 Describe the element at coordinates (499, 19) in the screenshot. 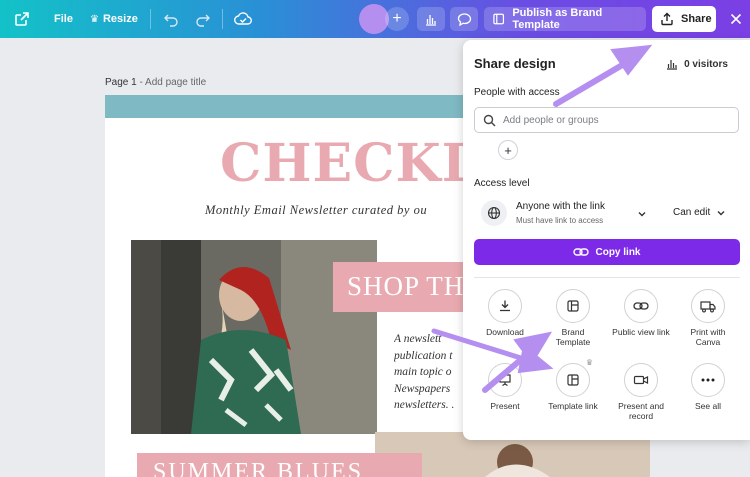

I see `template-icon` at that location.